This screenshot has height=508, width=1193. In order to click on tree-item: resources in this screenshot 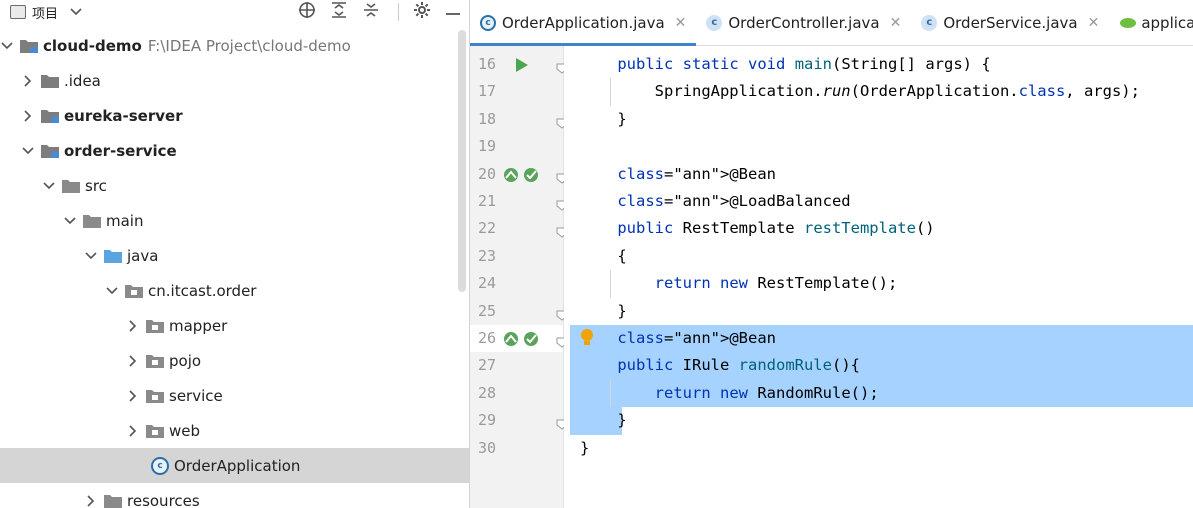, I will do `click(234, 495)`.